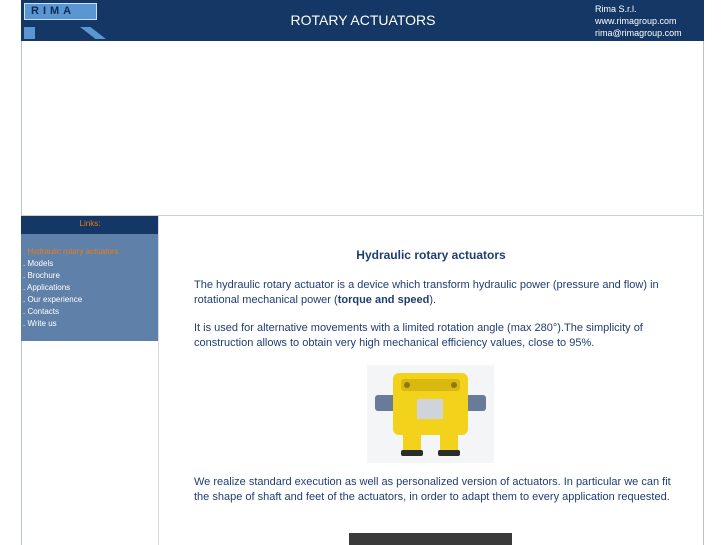  What do you see at coordinates (638, 33) in the screenshot?
I see `company-email-link: rima@rimagroup.com` at bounding box center [638, 33].